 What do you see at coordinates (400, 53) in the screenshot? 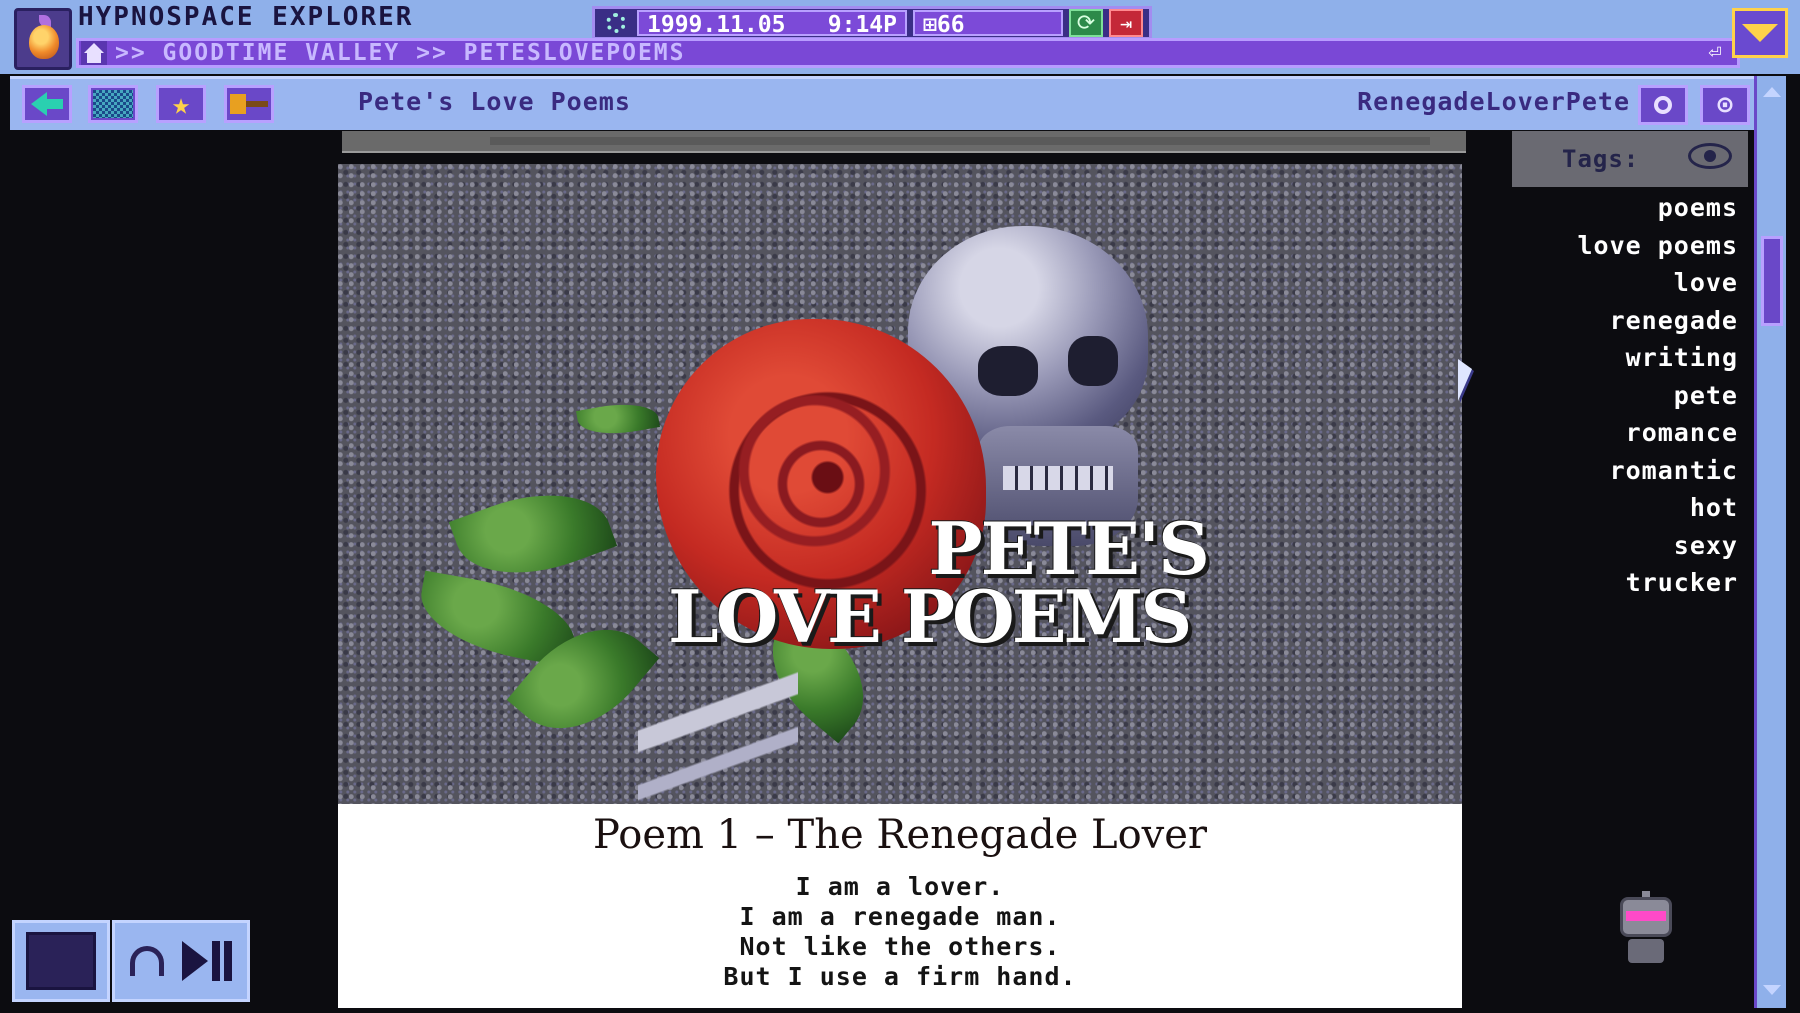
I see `address-path: >> GOODTIME VALLEY >> PETESLOVEPOEMS` at bounding box center [400, 53].